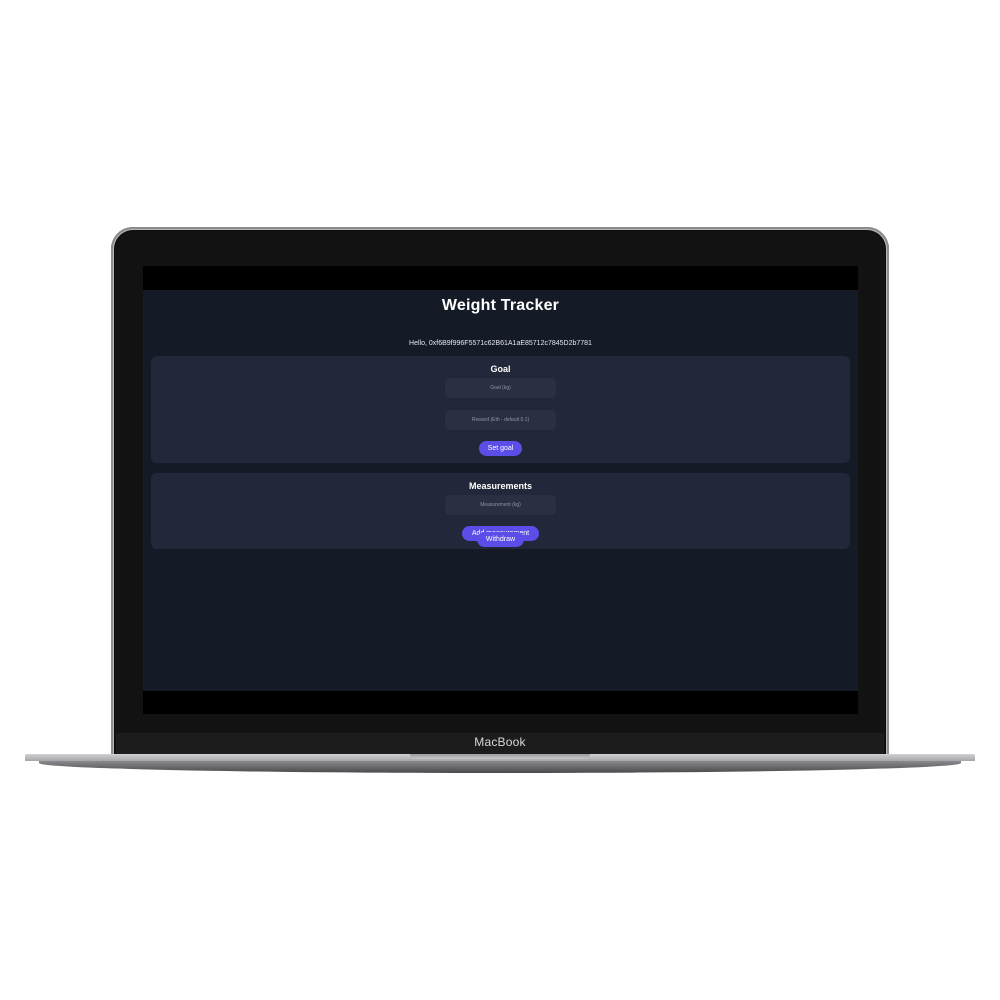  Describe the element at coordinates (500, 420) in the screenshot. I see `reward-input` at that location.